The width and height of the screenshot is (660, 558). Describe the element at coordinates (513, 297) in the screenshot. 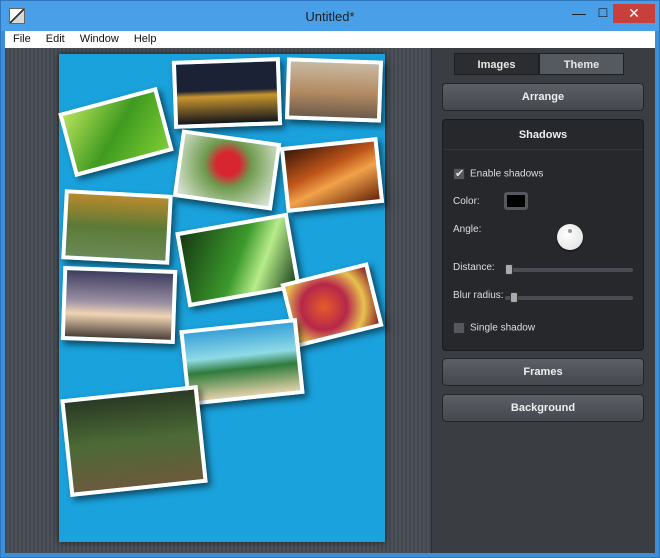

I see `blur-radius-slider-thumb` at that location.